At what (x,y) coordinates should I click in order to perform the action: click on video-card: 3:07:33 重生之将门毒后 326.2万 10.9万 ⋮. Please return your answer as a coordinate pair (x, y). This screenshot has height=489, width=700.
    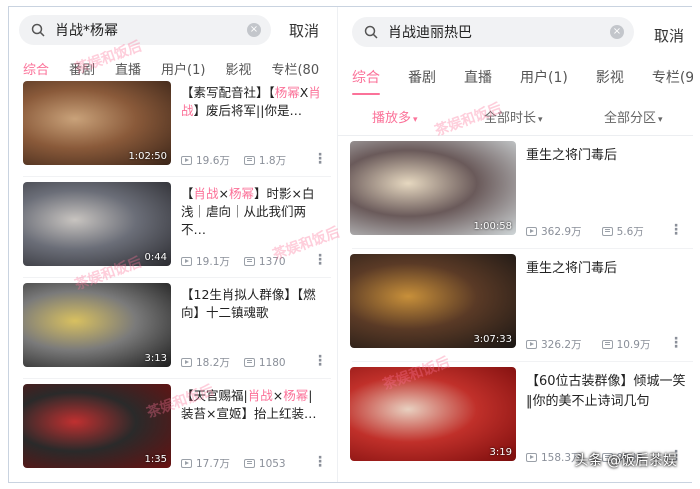
    Looking at the image, I should click on (515, 310).